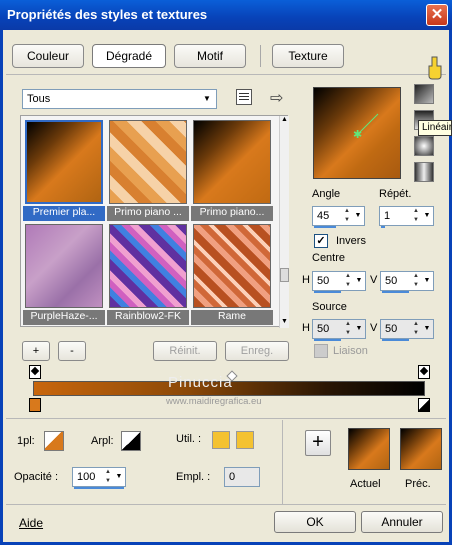  Describe the element at coordinates (226, 15) in the screenshot. I see `title-bar: Propriétés des styles et textures ✕` at that location.